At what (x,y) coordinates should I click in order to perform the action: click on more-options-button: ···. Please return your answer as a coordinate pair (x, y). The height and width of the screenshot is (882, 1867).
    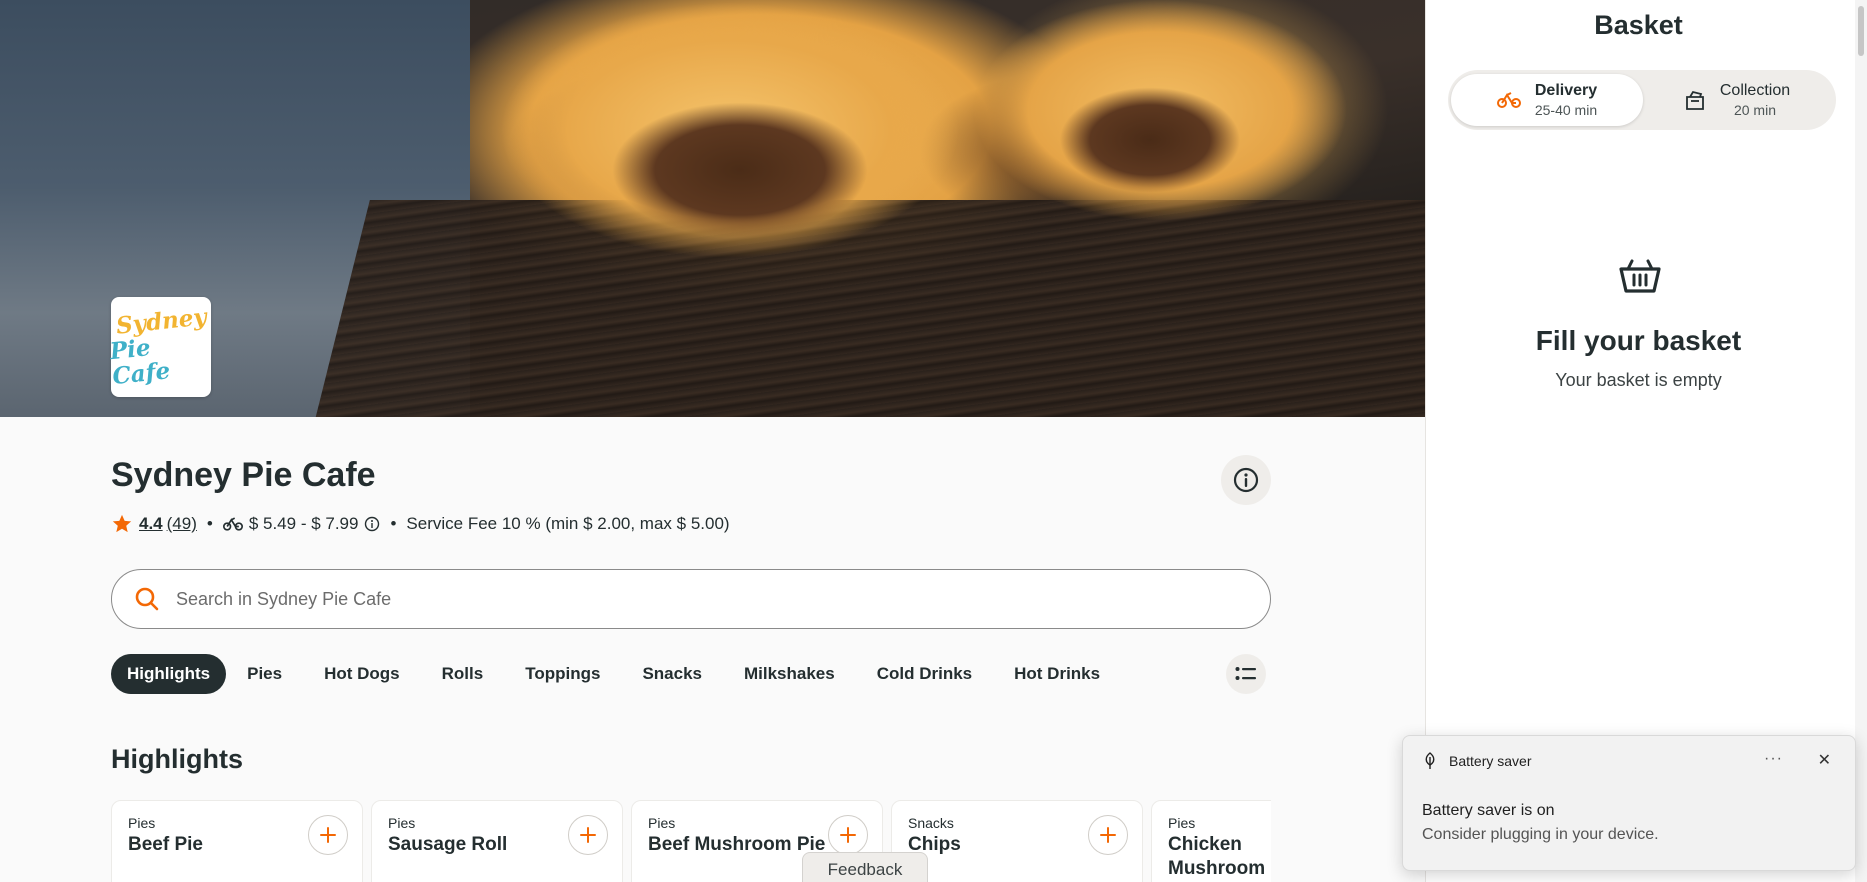
    Looking at the image, I should click on (1773, 759).